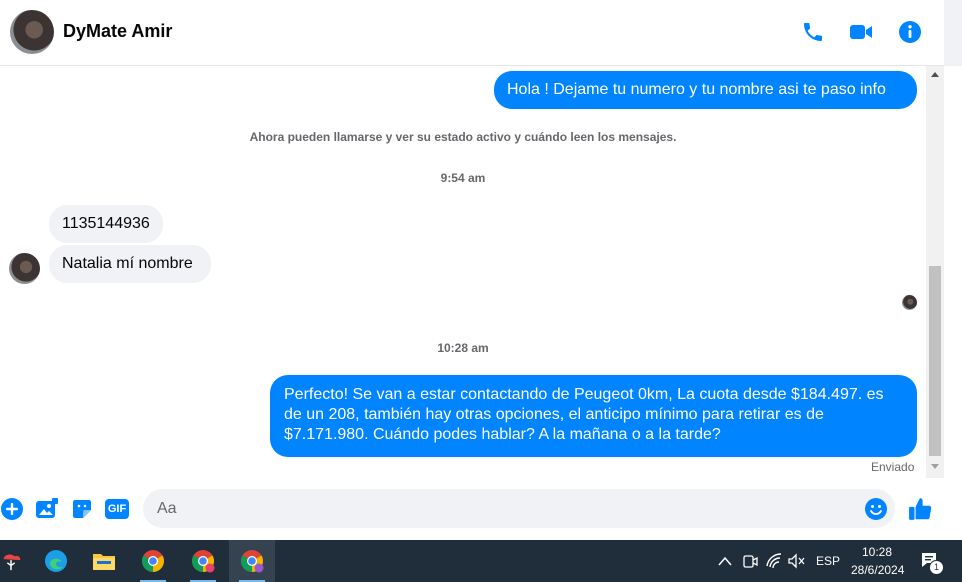  Describe the element at coordinates (12, 509) in the screenshot. I see `plus-icon` at that location.